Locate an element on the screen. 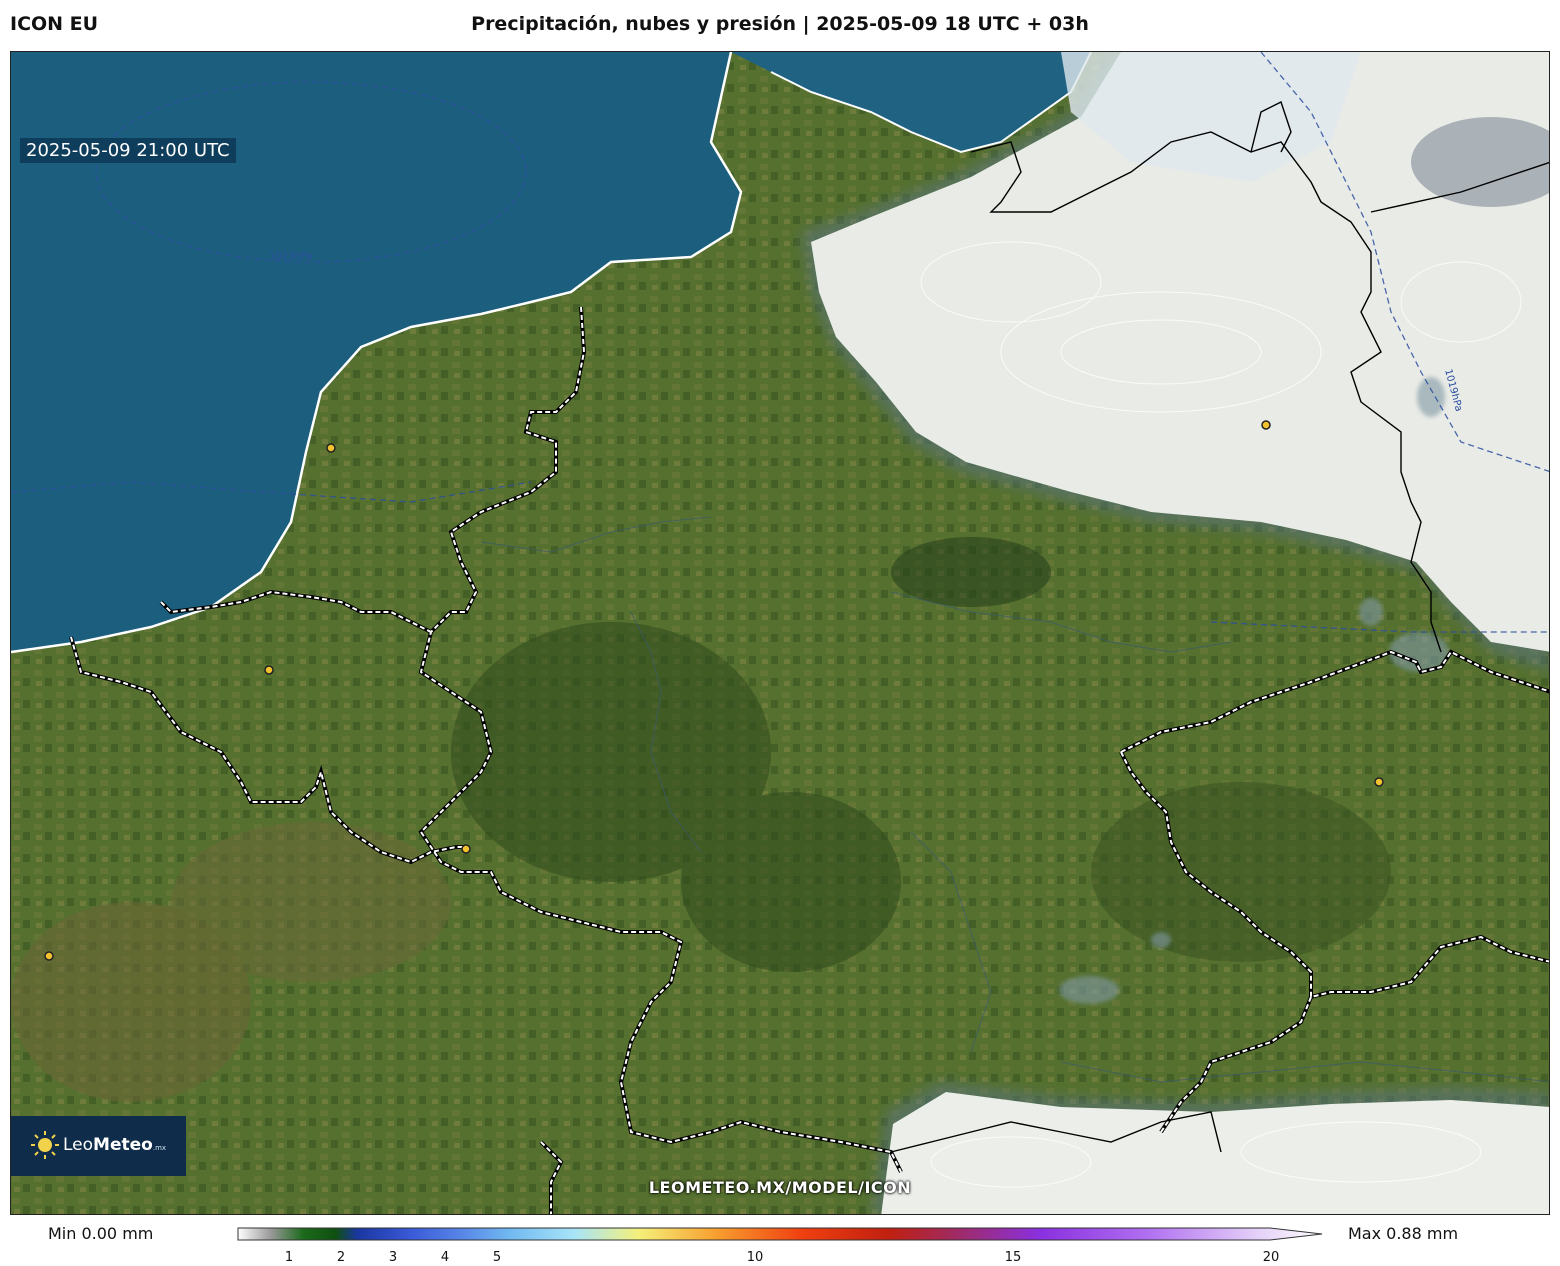 The image size is (1560, 1266). valid-time-badge: 2025-05-09 21:00 UTC is located at coordinates (128, 150).